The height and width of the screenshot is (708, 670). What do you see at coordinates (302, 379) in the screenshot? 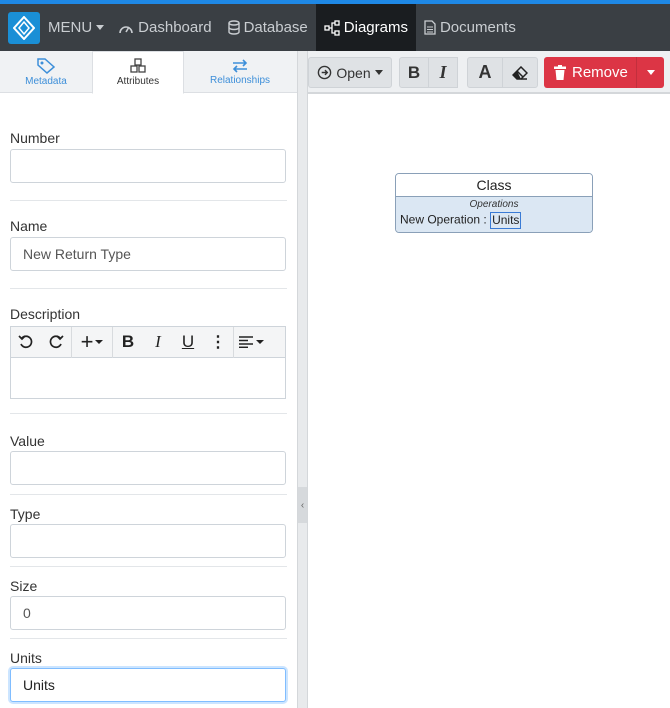
I see `panel-splitter: ‹` at bounding box center [302, 379].